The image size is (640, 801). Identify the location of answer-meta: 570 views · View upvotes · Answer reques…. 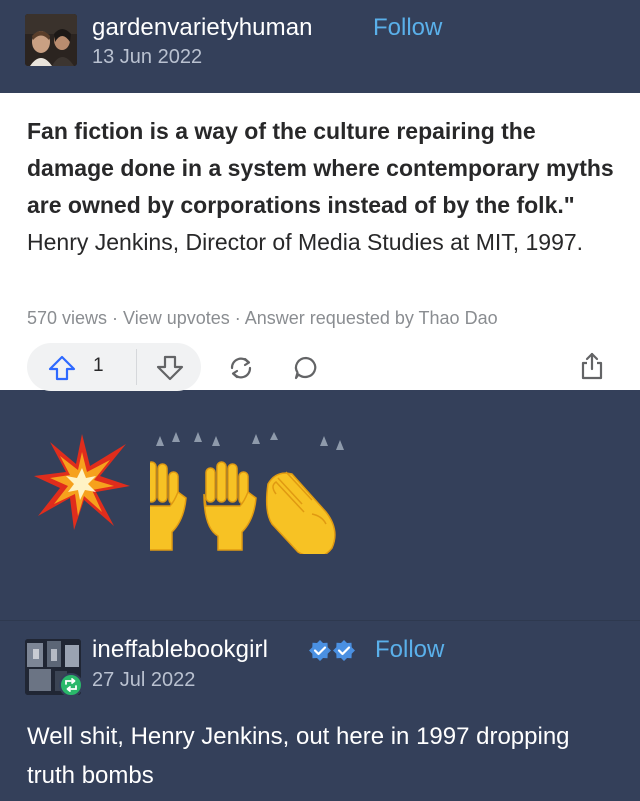
(262, 318).